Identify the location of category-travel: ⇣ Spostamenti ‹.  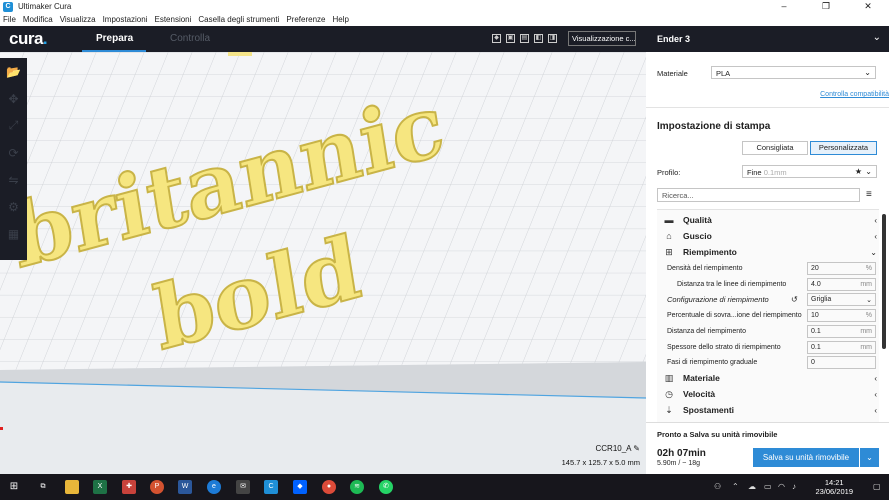
(770, 410).